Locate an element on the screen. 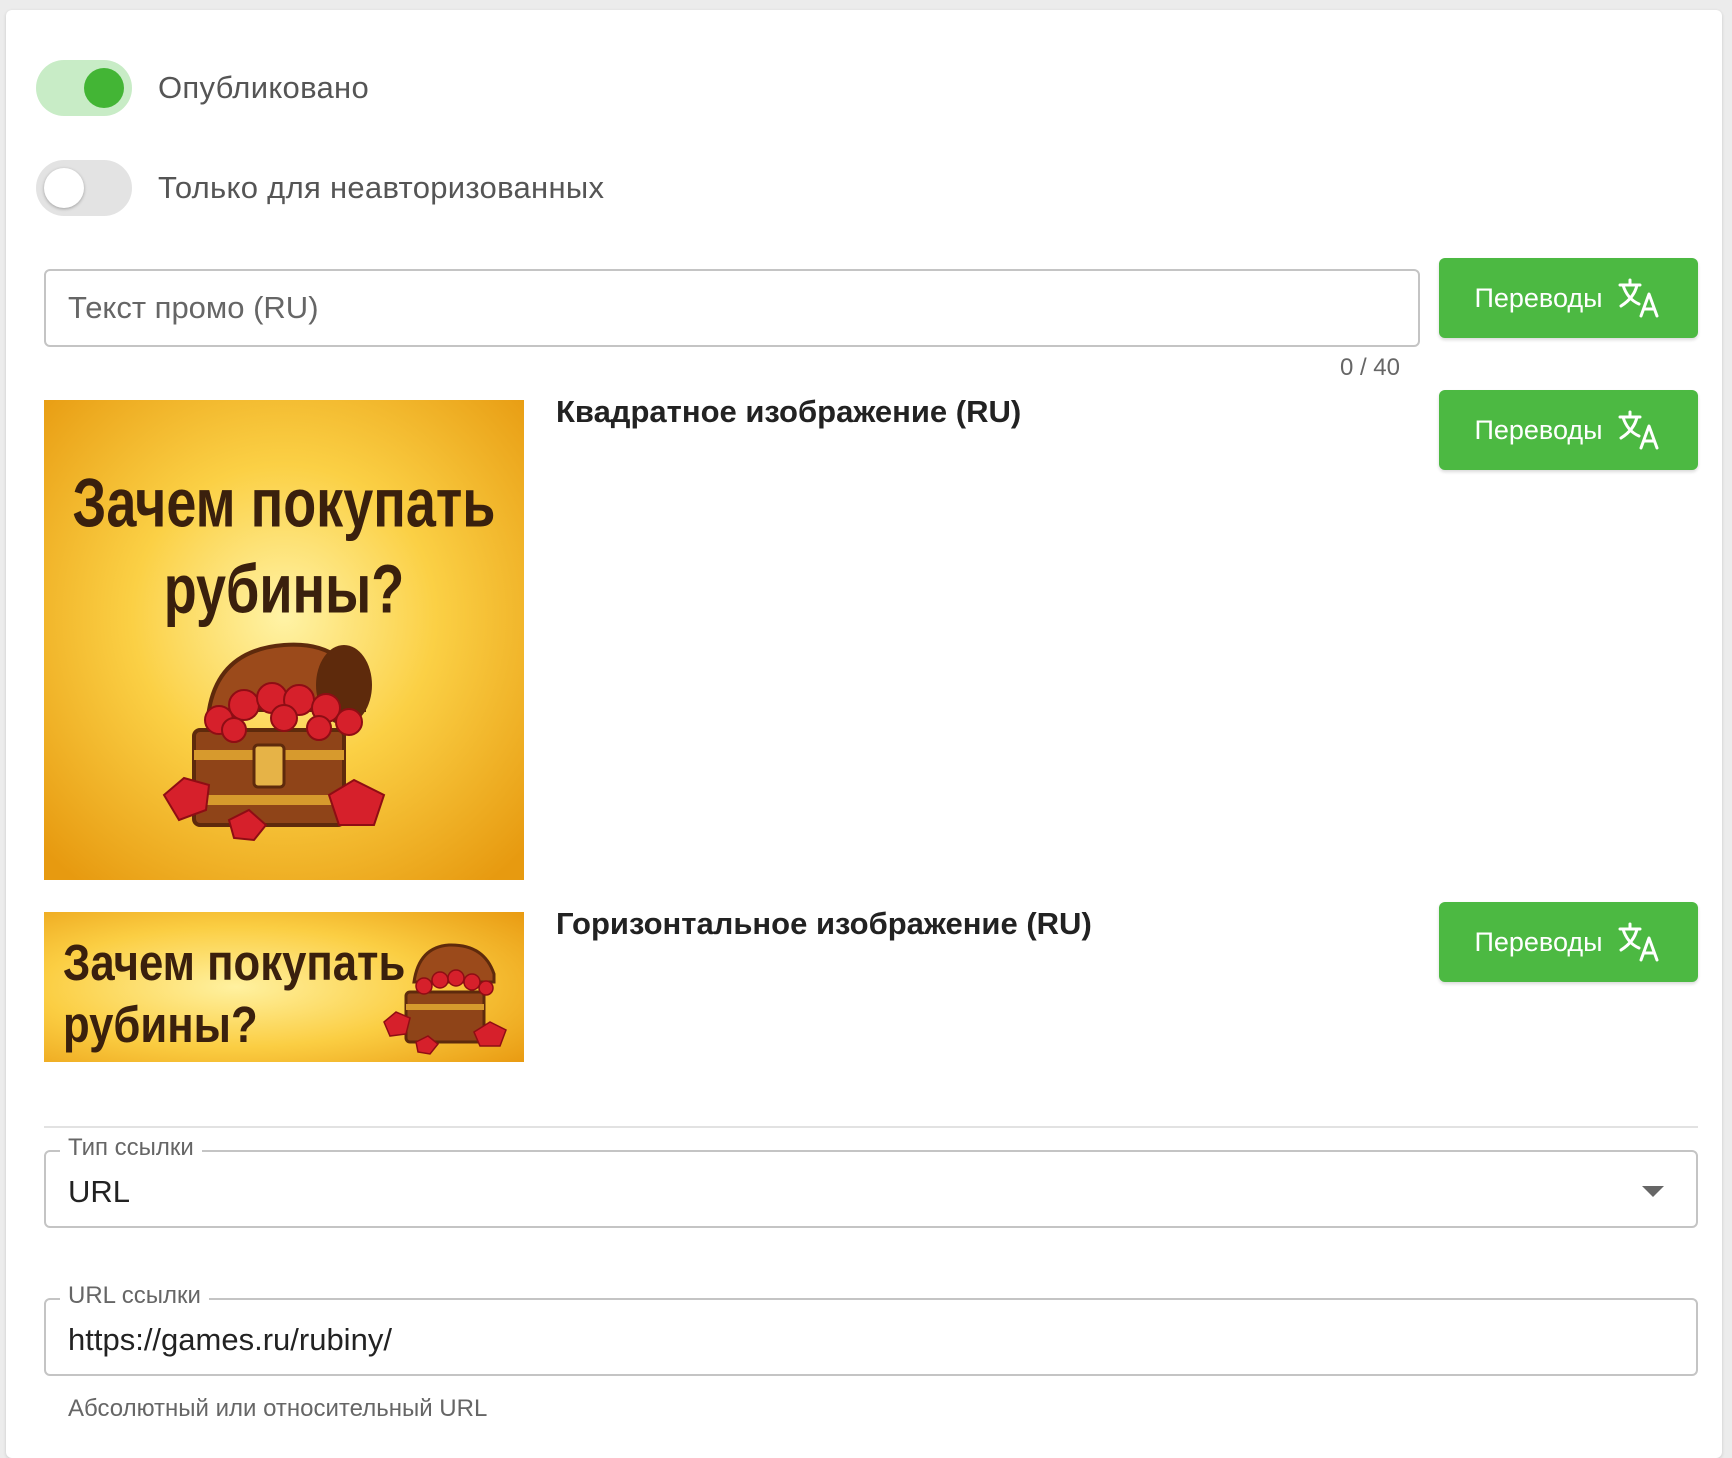 The image size is (1732, 1458). dropdown-arrow-icon is located at coordinates (1653, 1191).